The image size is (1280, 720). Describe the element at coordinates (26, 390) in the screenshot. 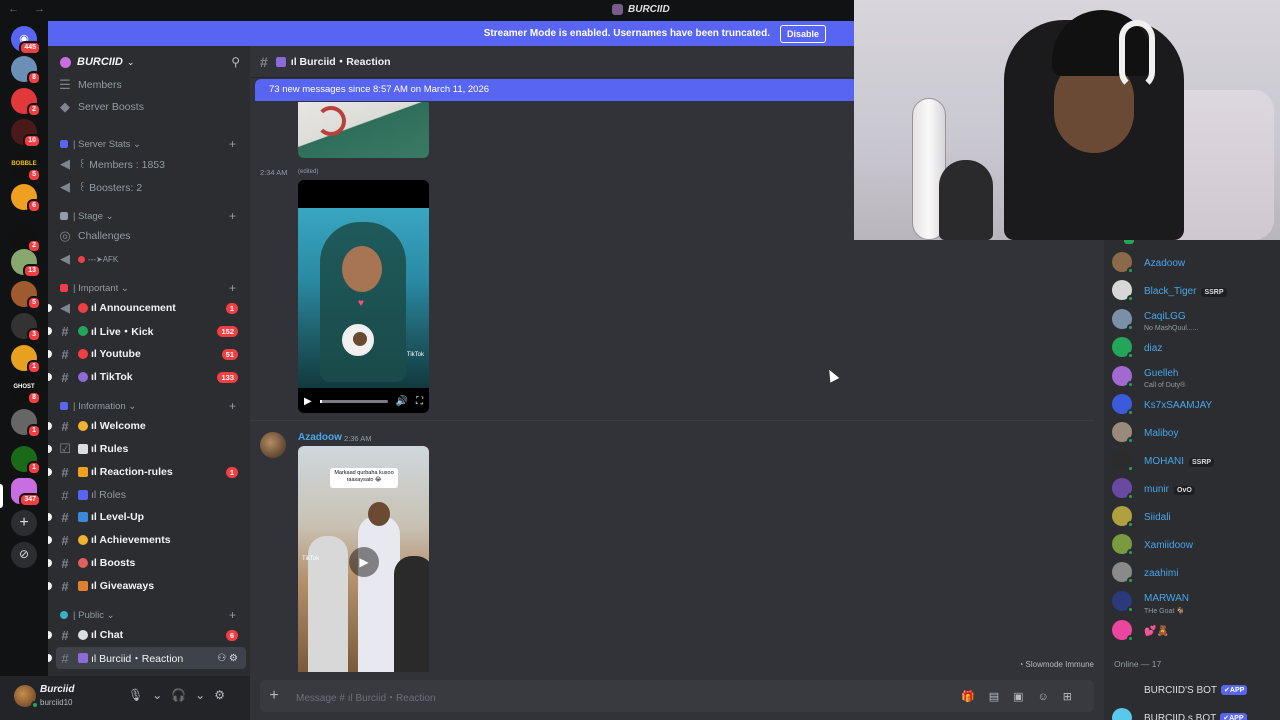

I see `server-icon-11: GHOST 8` at that location.